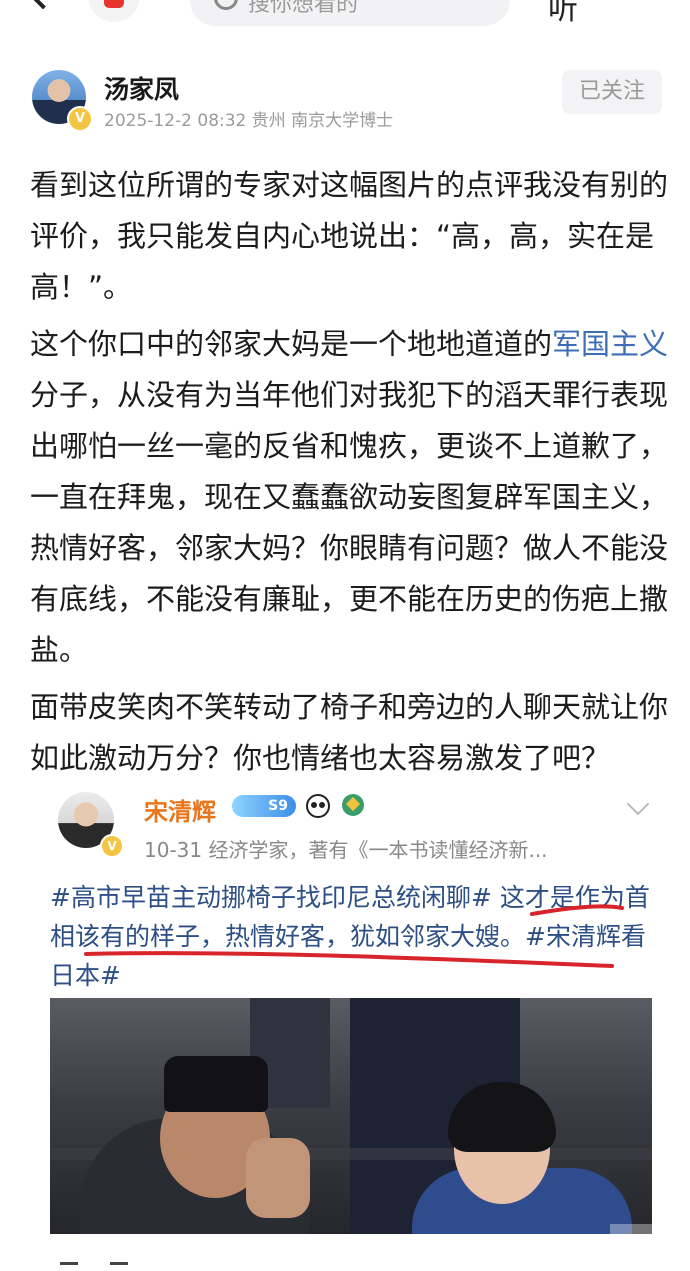 This screenshot has width=690, height=1271. Describe the element at coordinates (563, 14) in the screenshot. I see `listen-button: 听` at that location.